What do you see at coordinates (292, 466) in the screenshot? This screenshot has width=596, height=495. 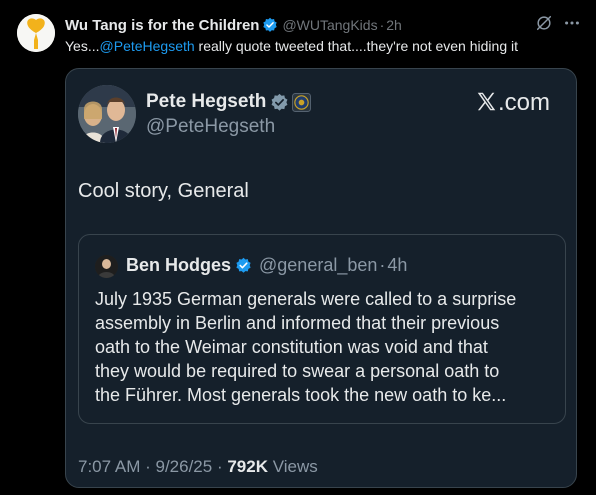 I see `views-label: Views` at bounding box center [292, 466].